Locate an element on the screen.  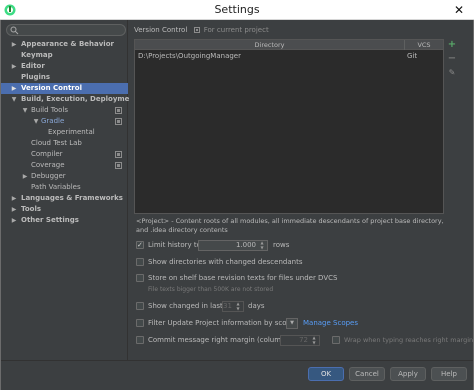
commit-margin-label: Commit message right margin (columns): is located at coordinates (221, 340).